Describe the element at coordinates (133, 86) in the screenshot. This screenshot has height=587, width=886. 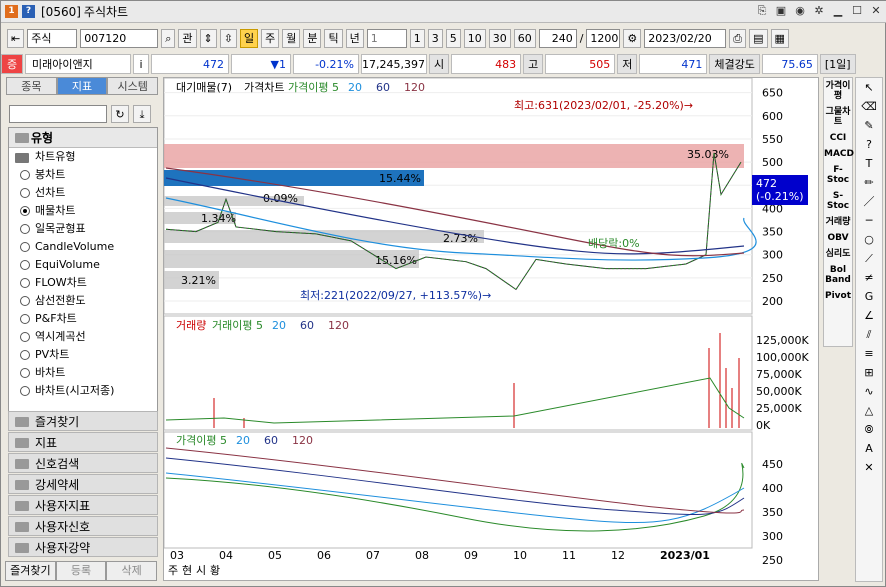
I see `tab-system: 시스템` at that location.